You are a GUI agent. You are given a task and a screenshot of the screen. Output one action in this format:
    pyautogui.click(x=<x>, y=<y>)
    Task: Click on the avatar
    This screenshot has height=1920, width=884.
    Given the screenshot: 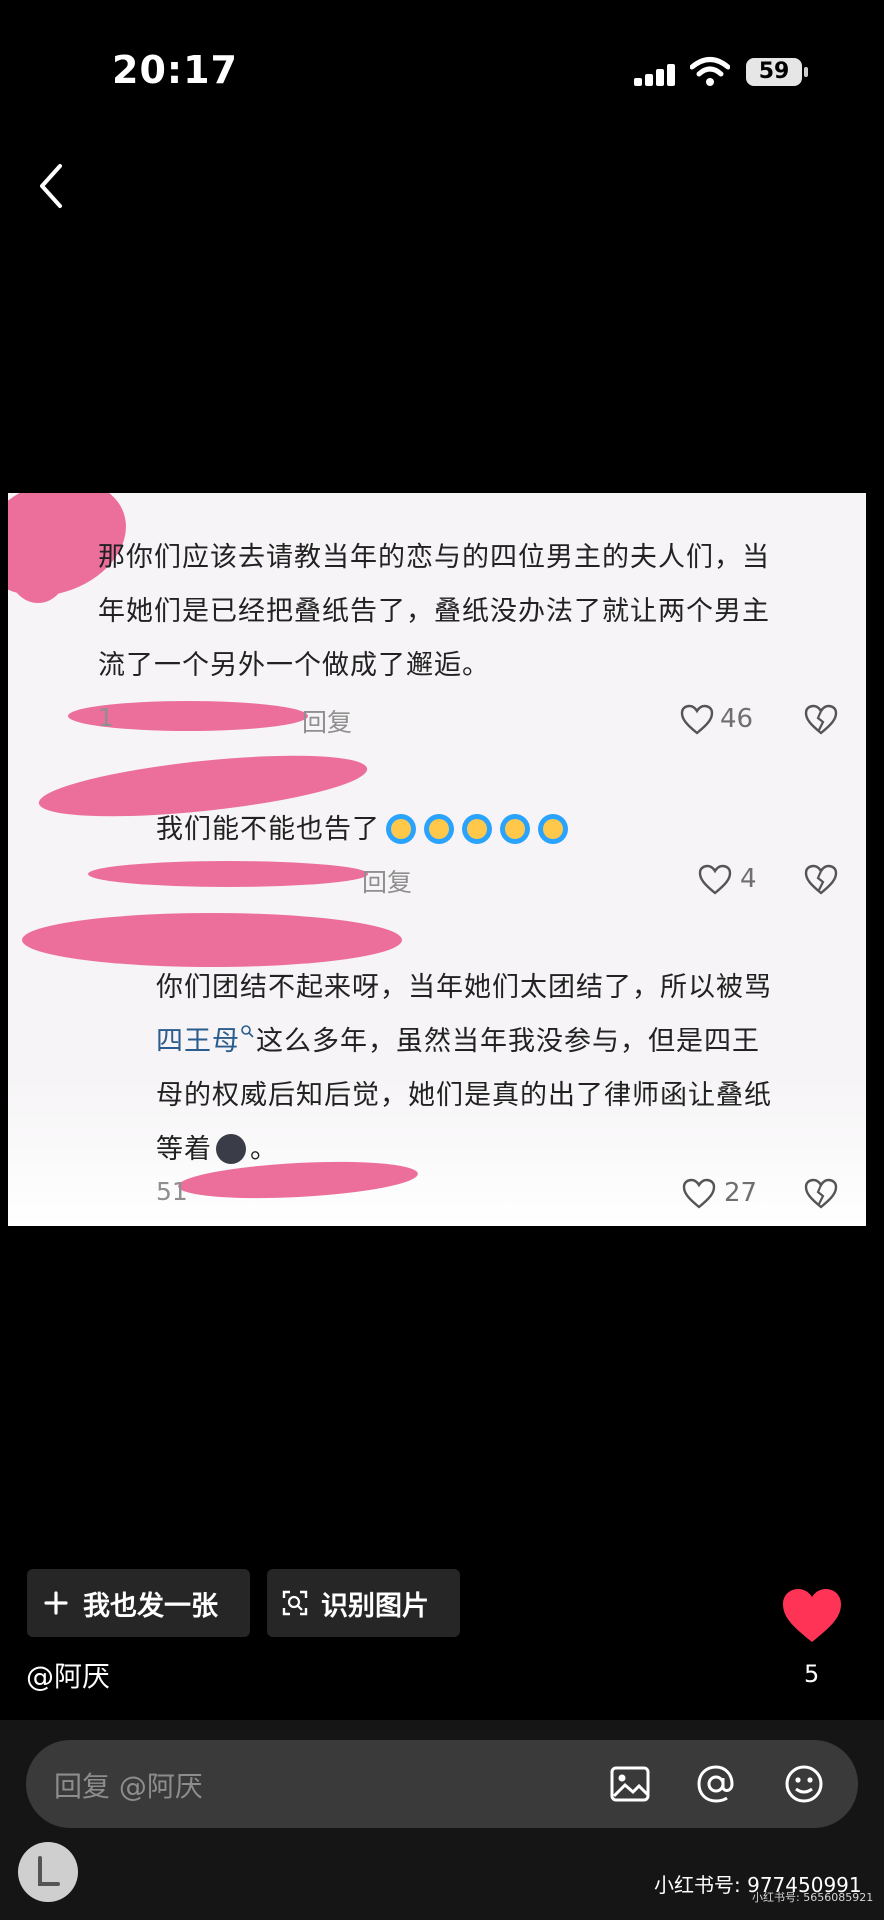 What is the action you would take?
    pyautogui.click(x=48, y=1872)
    